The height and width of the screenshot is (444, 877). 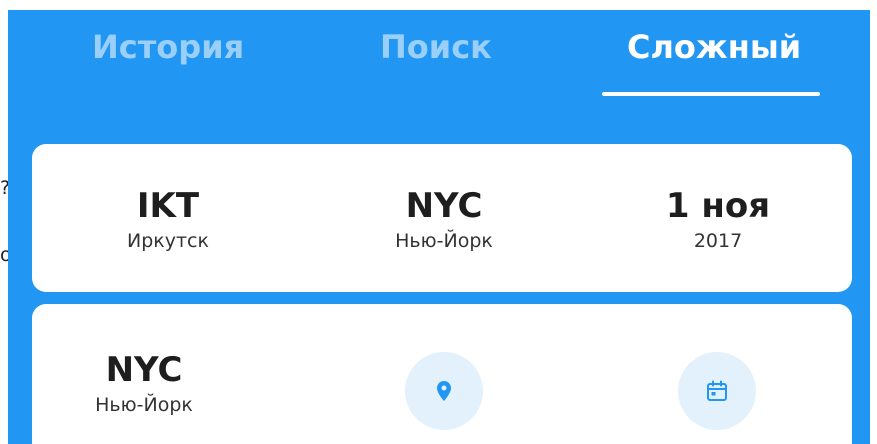 I want to click on location-pin-icon, so click(x=444, y=391).